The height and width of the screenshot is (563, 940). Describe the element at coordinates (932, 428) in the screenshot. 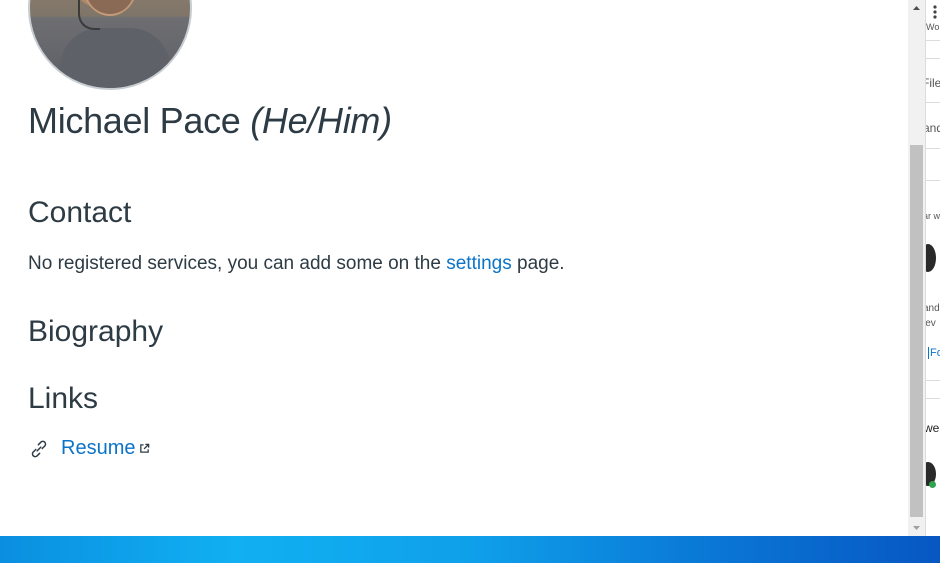

I see `panel-fragment-8: we` at that location.